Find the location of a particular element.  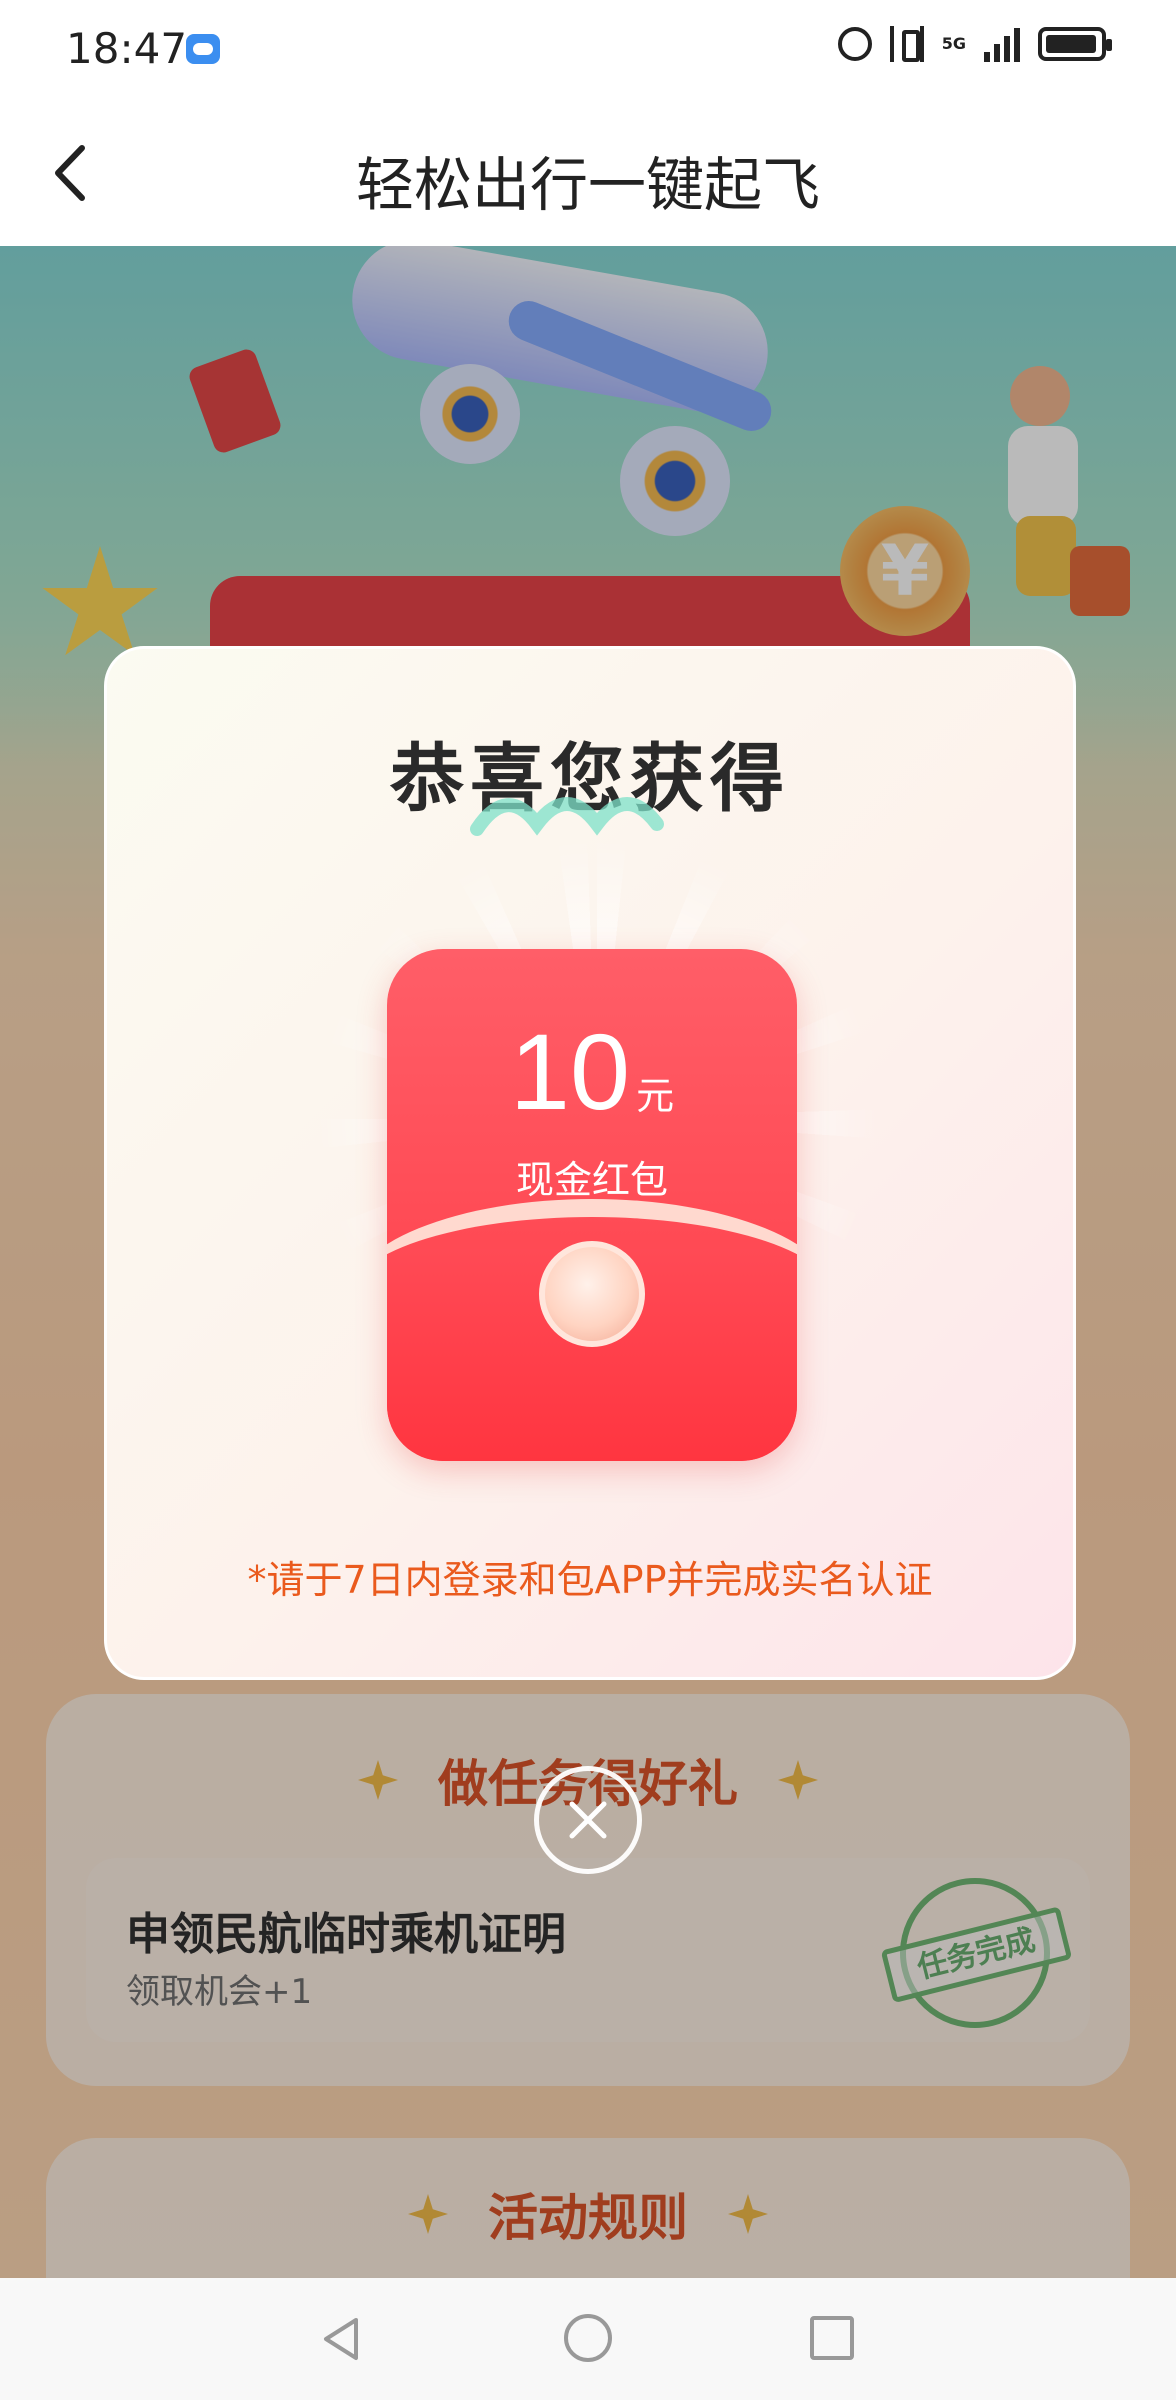

reward-amount-value: 10 is located at coordinates (570, 1071).